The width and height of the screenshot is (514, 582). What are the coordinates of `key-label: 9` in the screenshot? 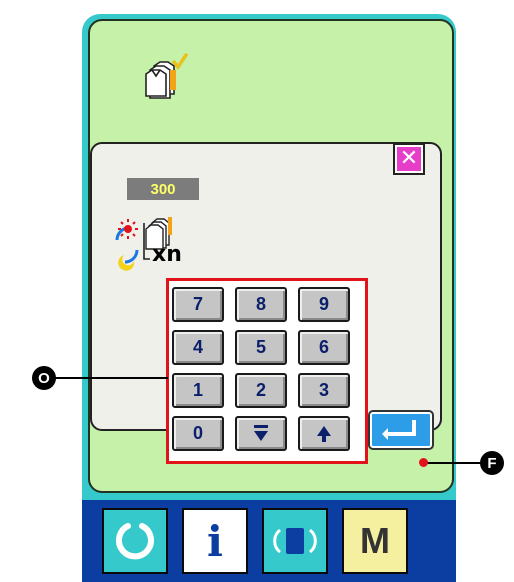 It's located at (323, 304).